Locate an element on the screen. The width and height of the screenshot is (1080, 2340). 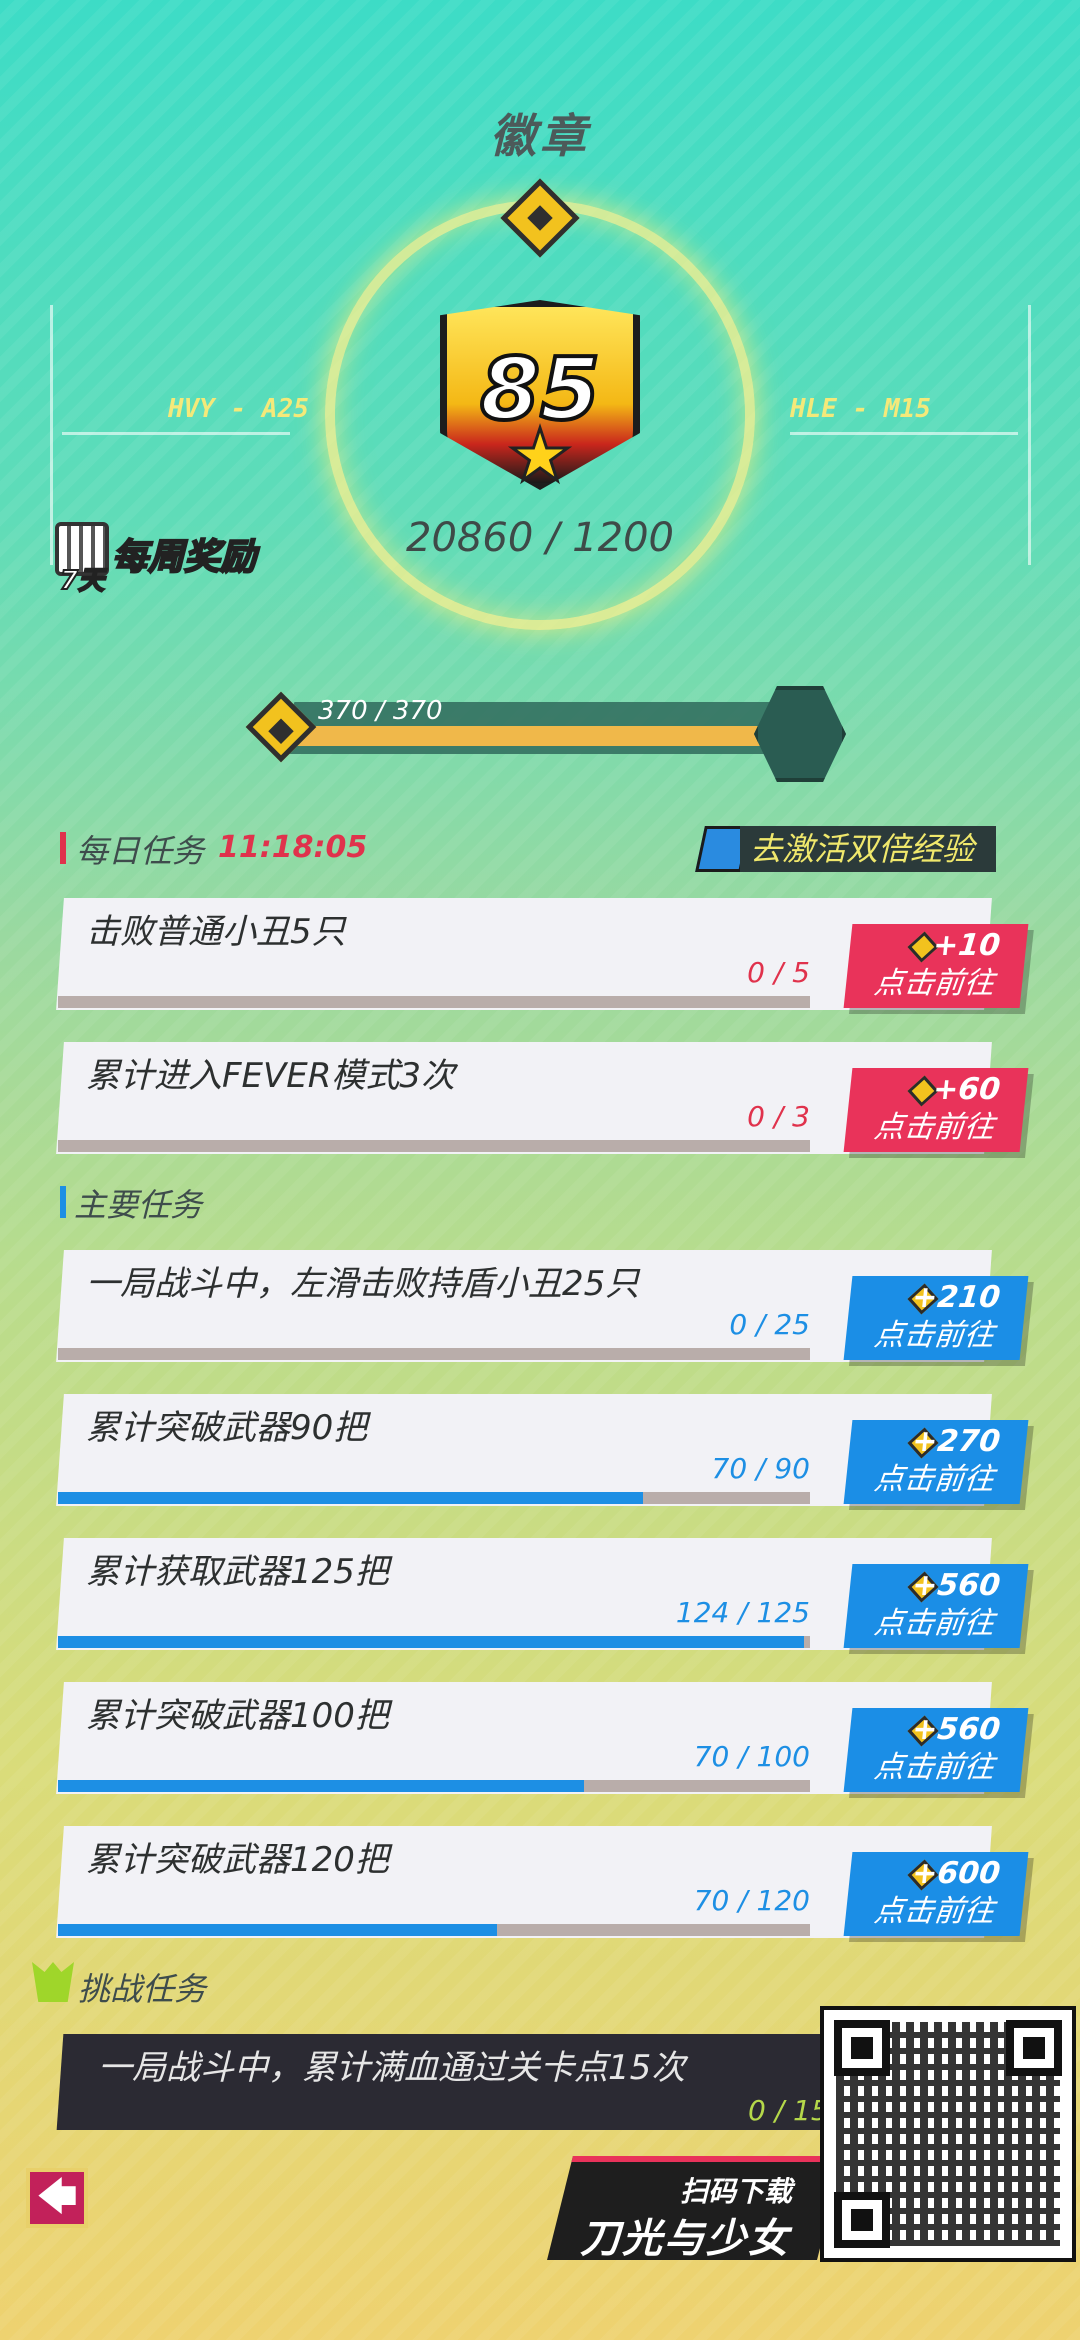
task-count: 0 / 3 is located at coordinates (778, 1116).